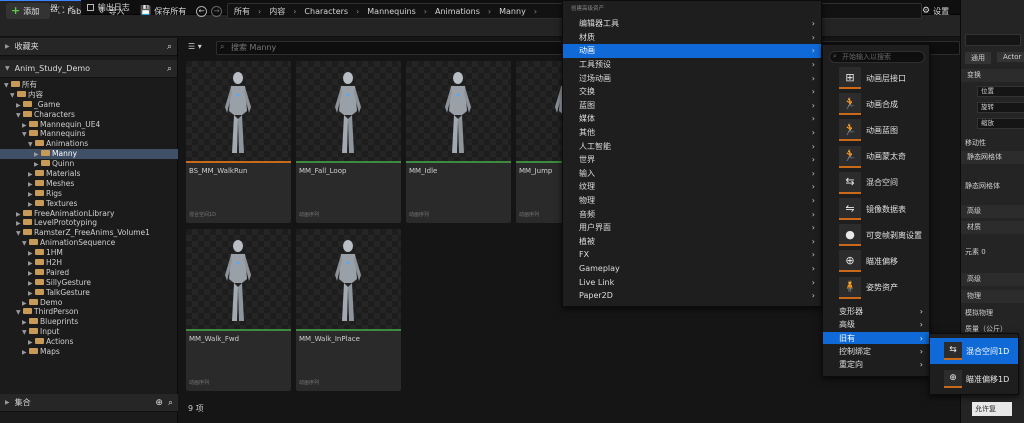 The image size is (1024, 423). Describe the element at coordinates (692, 228) in the screenshot. I see `menu-item: 用户界面 ›` at that location.